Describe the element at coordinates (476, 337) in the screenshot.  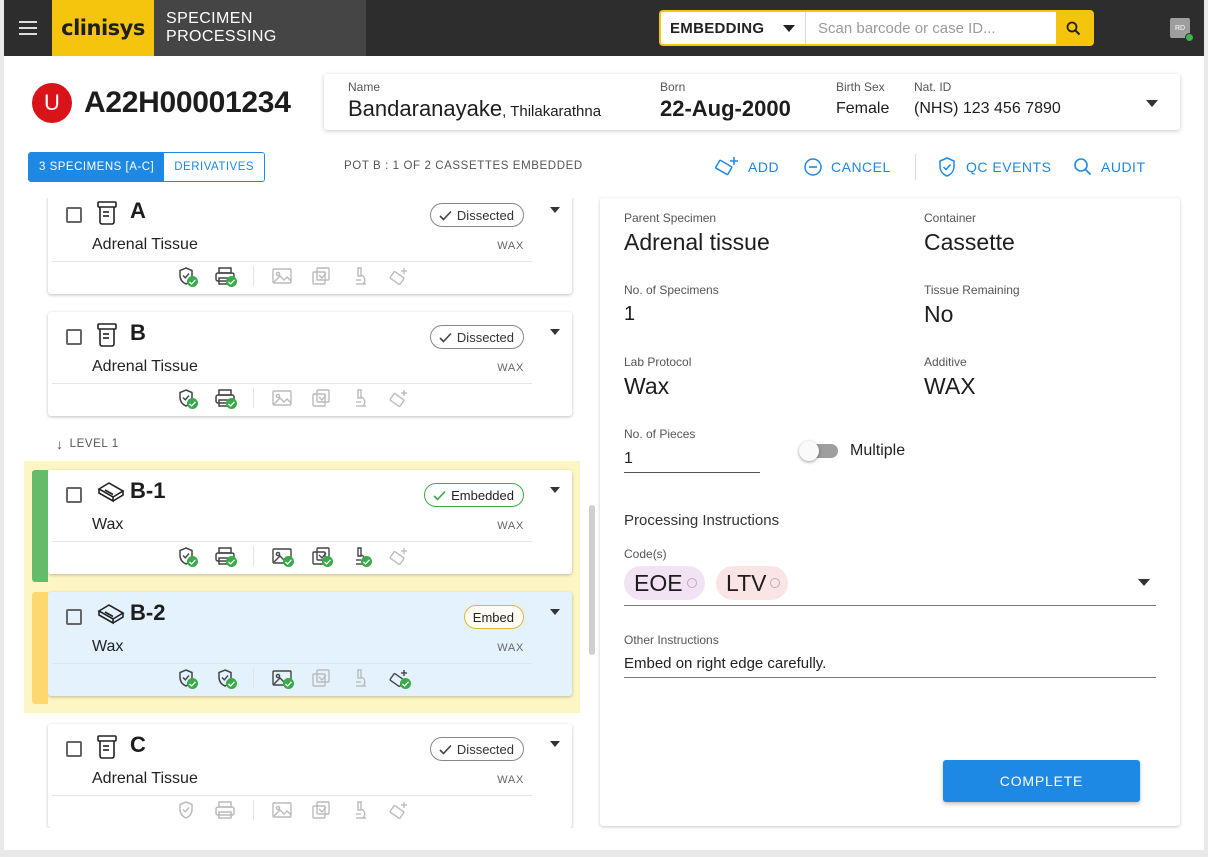
I see `status-chip: Dissected` at that location.